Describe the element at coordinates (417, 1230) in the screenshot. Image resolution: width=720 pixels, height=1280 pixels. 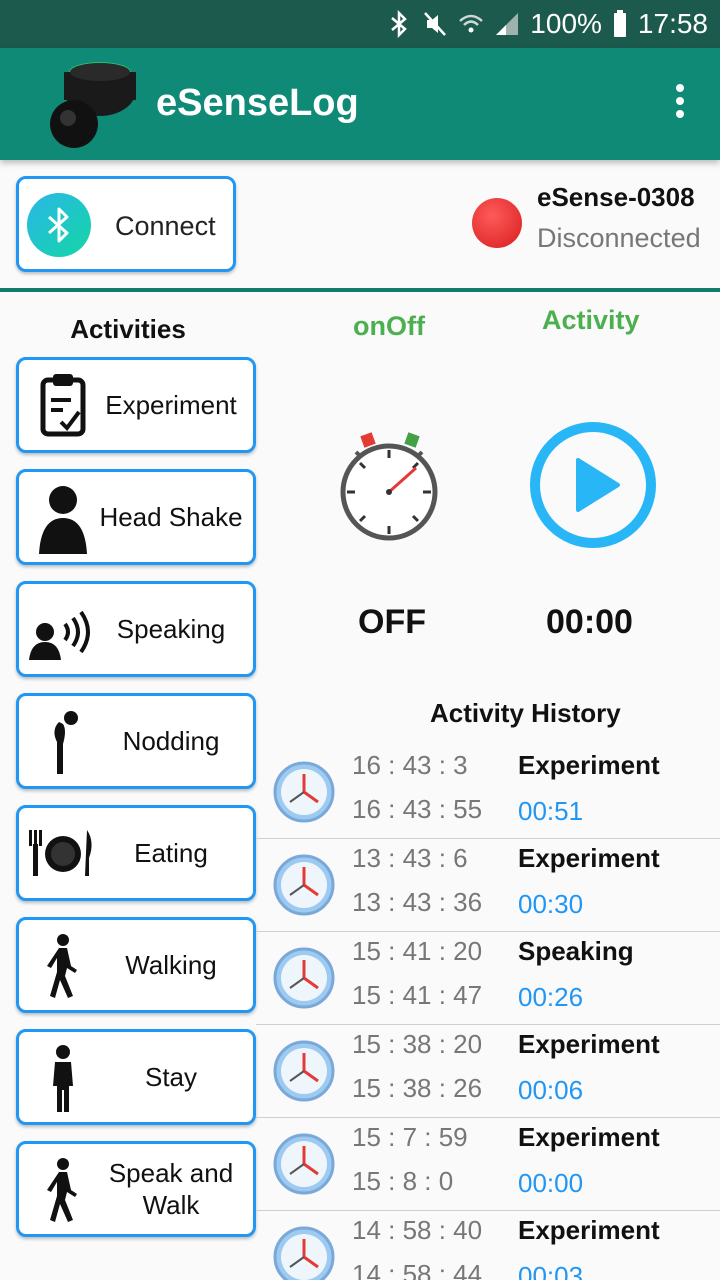
I see `history-start-time: 14 : 58 : 40` at that location.